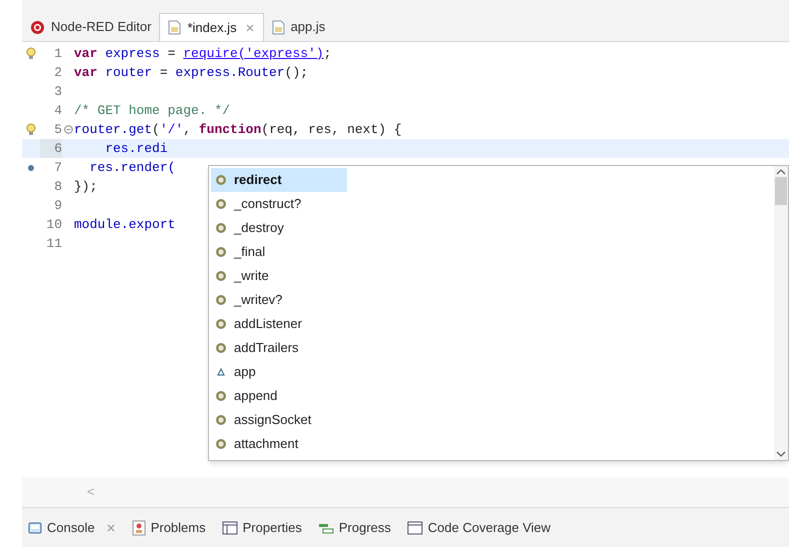 This screenshot has height=547, width=789. What do you see at coordinates (68, 129) in the screenshot?
I see `fold-toggle-icon` at bounding box center [68, 129].